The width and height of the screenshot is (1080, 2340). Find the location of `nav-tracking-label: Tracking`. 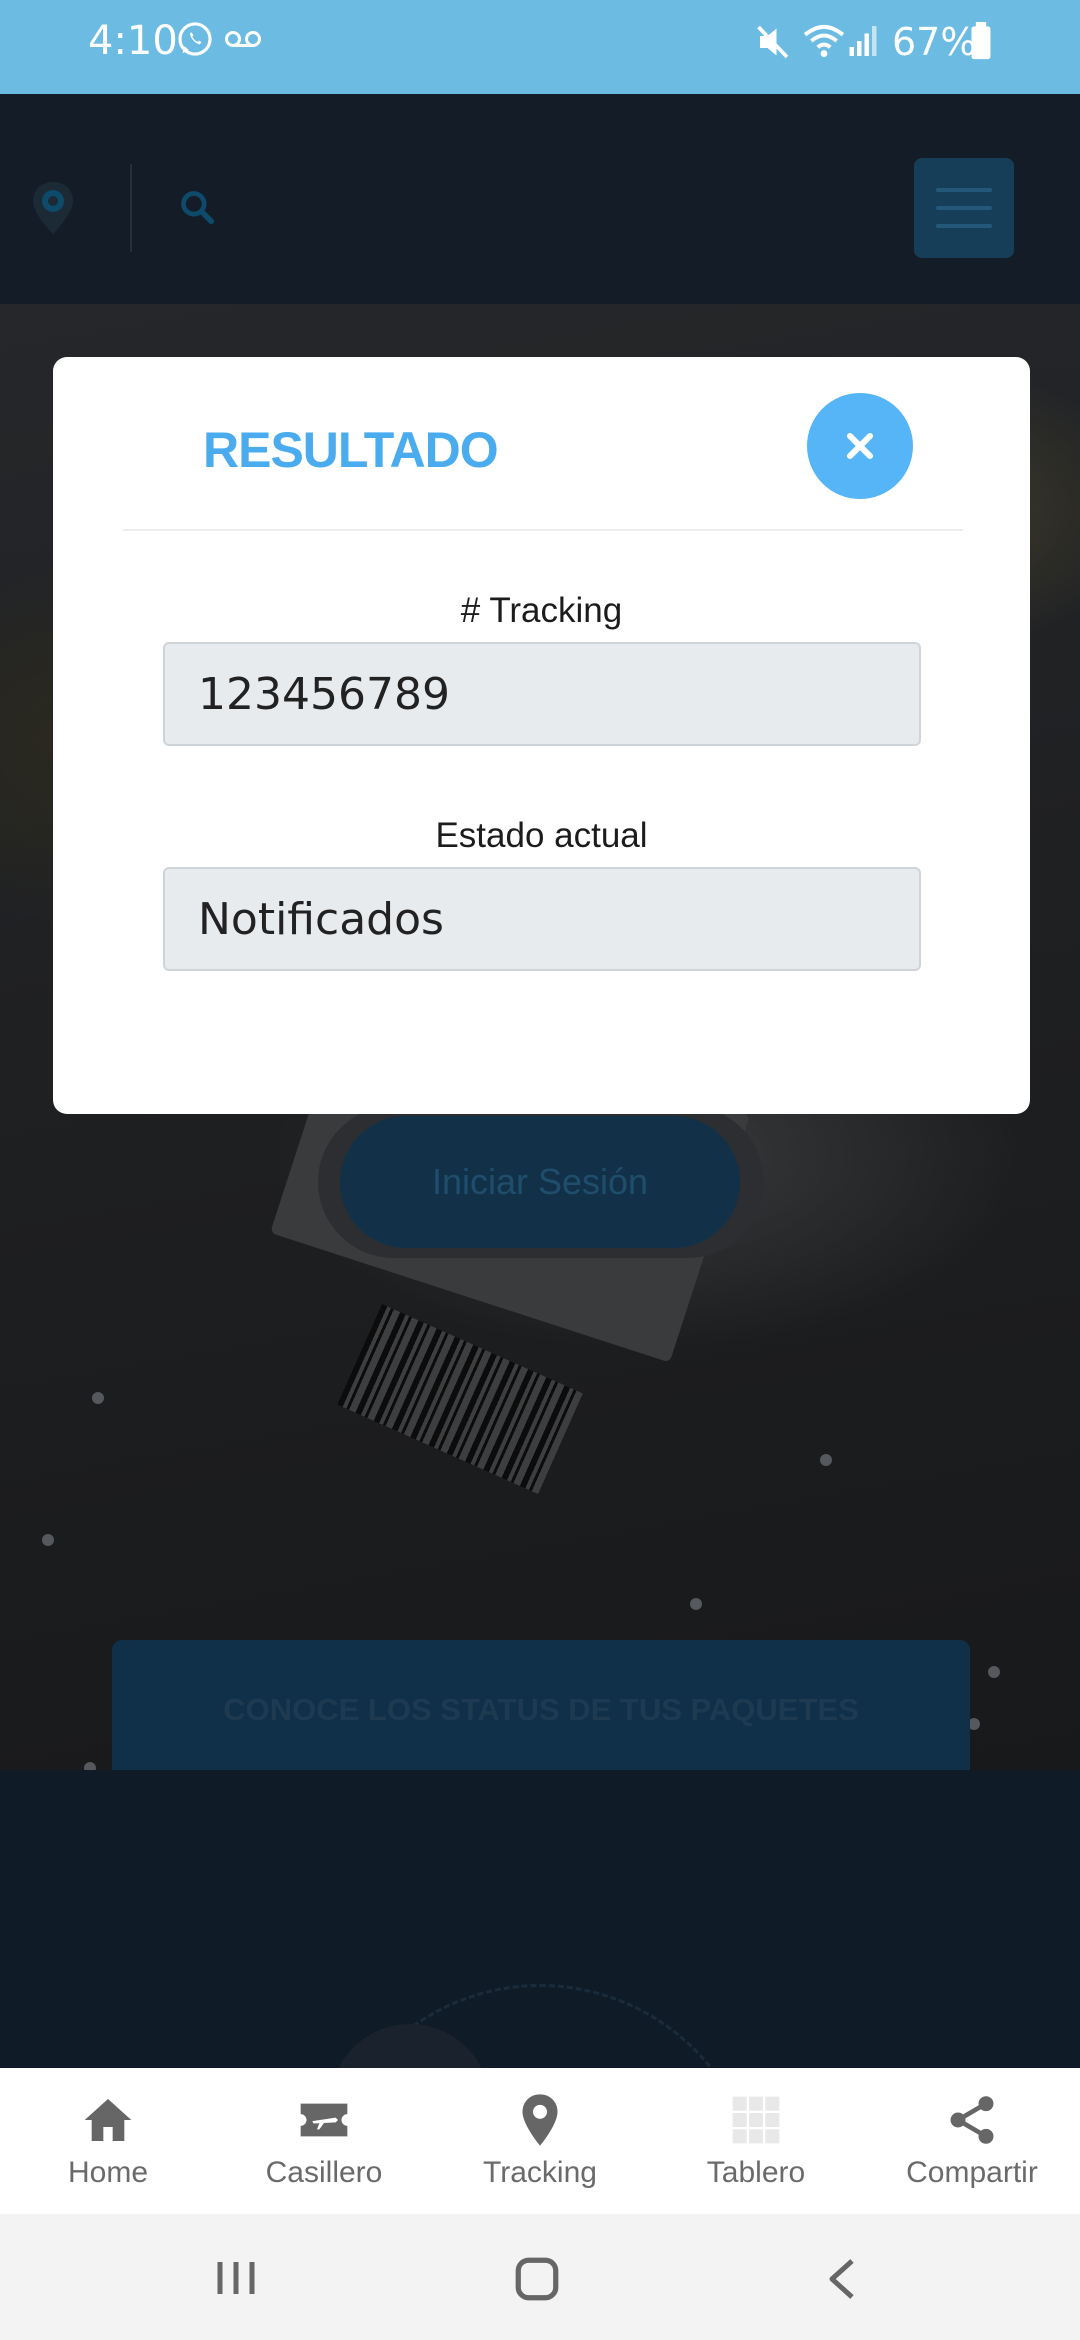

nav-tracking-label: Tracking is located at coordinates (540, 2172).